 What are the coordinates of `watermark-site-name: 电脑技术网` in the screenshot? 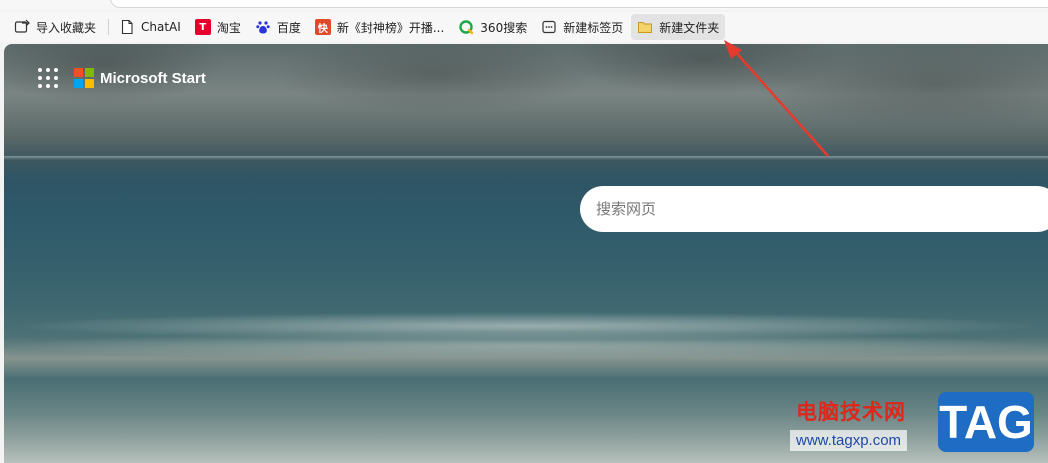 It's located at (851, 412).